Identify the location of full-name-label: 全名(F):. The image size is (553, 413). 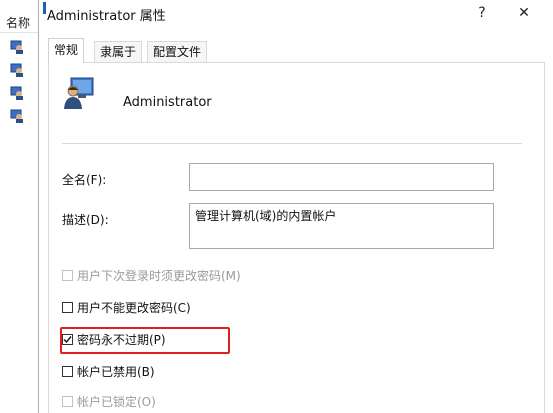
(84, 180).